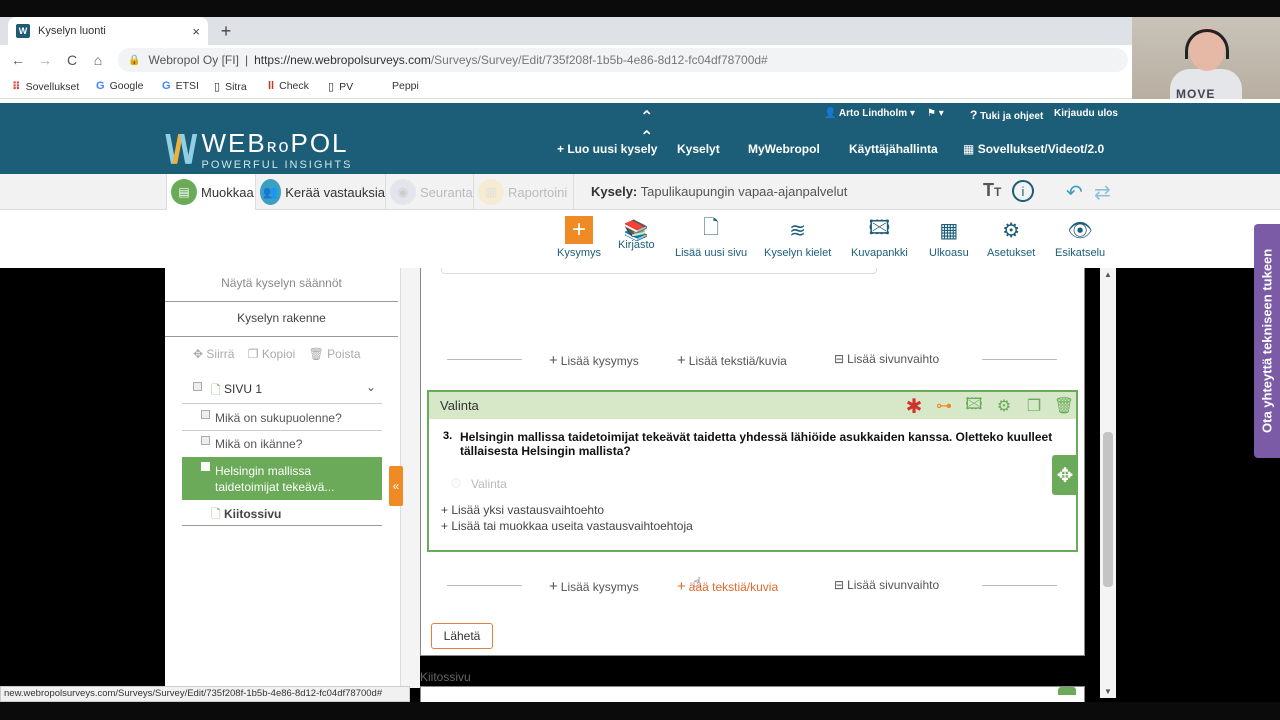  What do you see at coordinates (18, 60) in the screenshot?
I see `back-icon: ←` at bounding box center [18, 60].